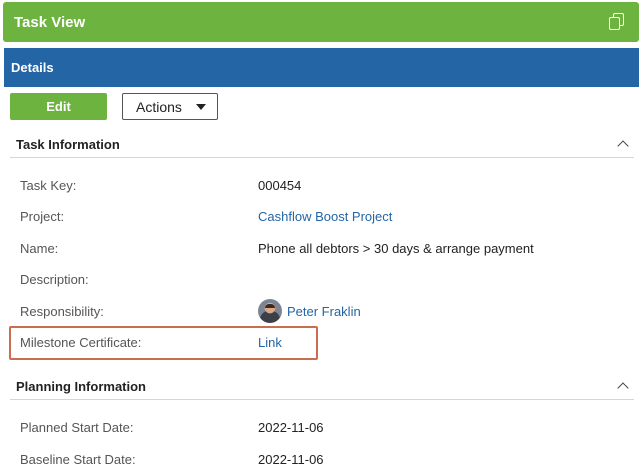 The image size is (642, 468). I want to click on edit-button: Edit, so click(58, 106).